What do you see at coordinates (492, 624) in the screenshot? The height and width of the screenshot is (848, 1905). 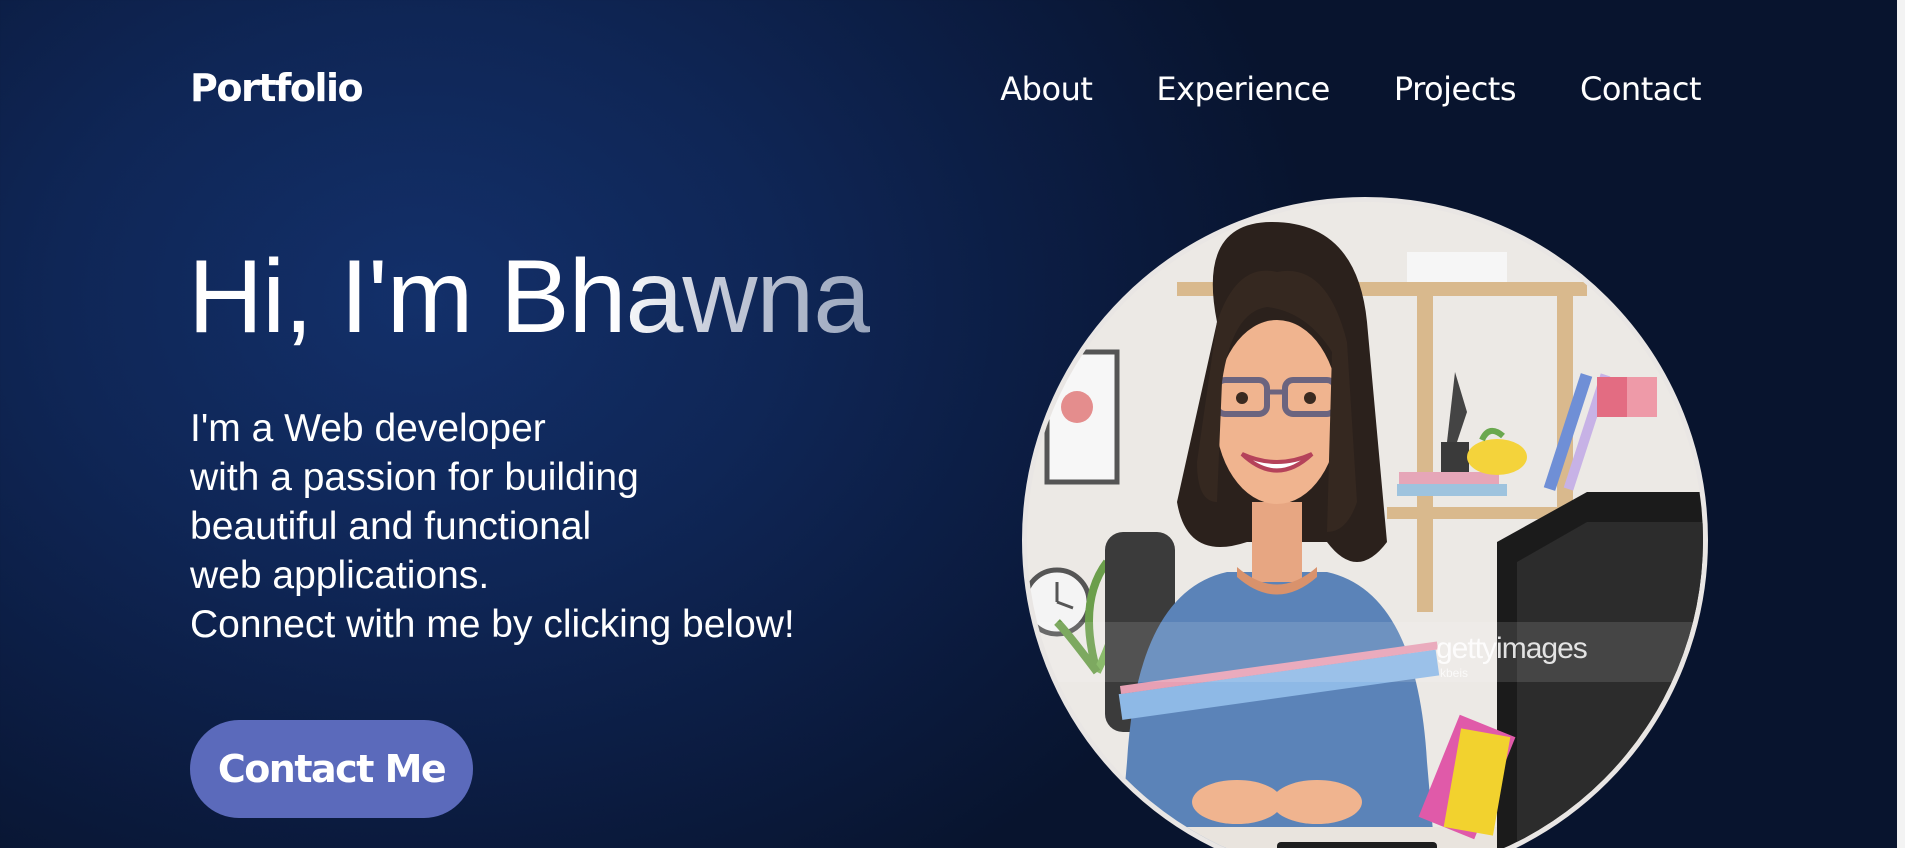 I see `hero-description-line: Connect with me by clicking below!` at bounding box center [492, 624].